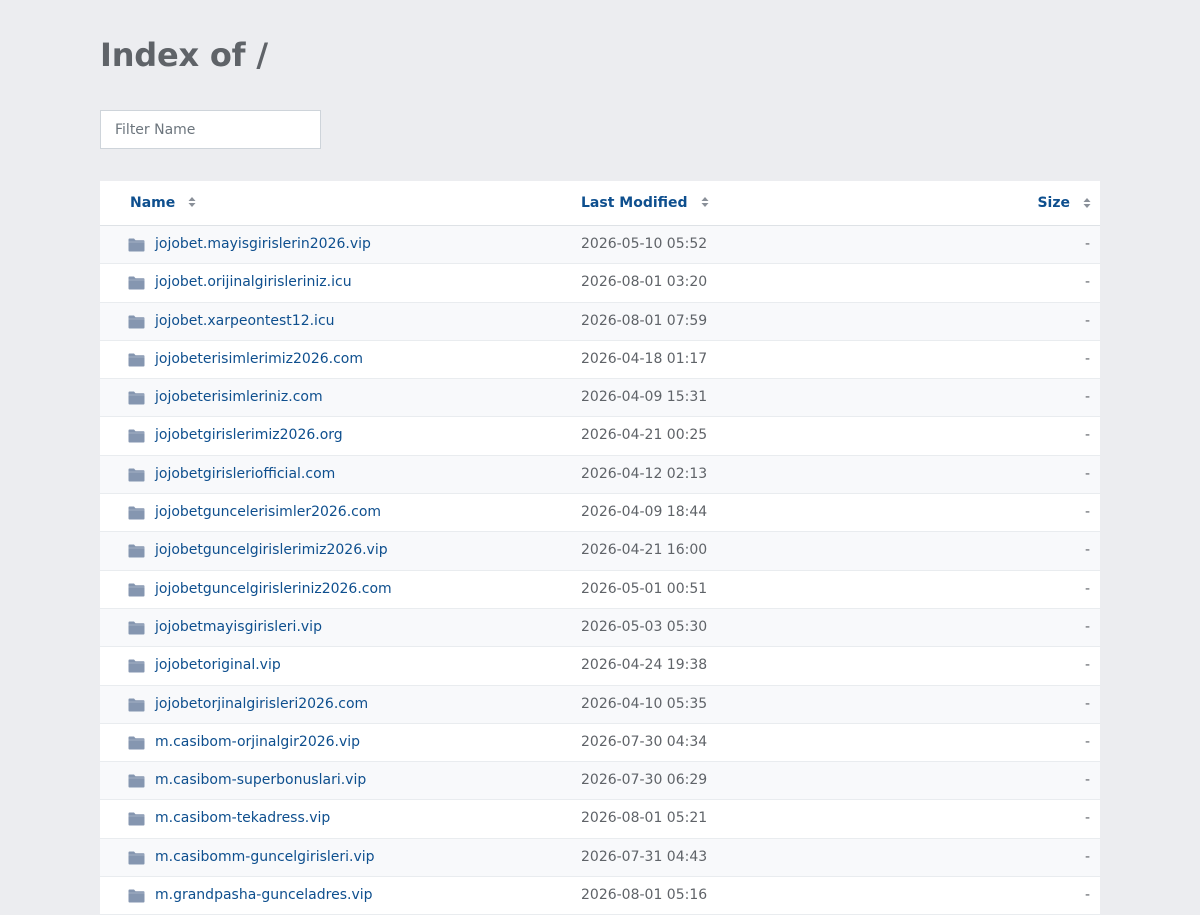  What do you see at coordinates (249, 435) in the screenshot?
I see `folder-link: jojobetgirislerimiz2026.org` at bounding box center [249, 435].